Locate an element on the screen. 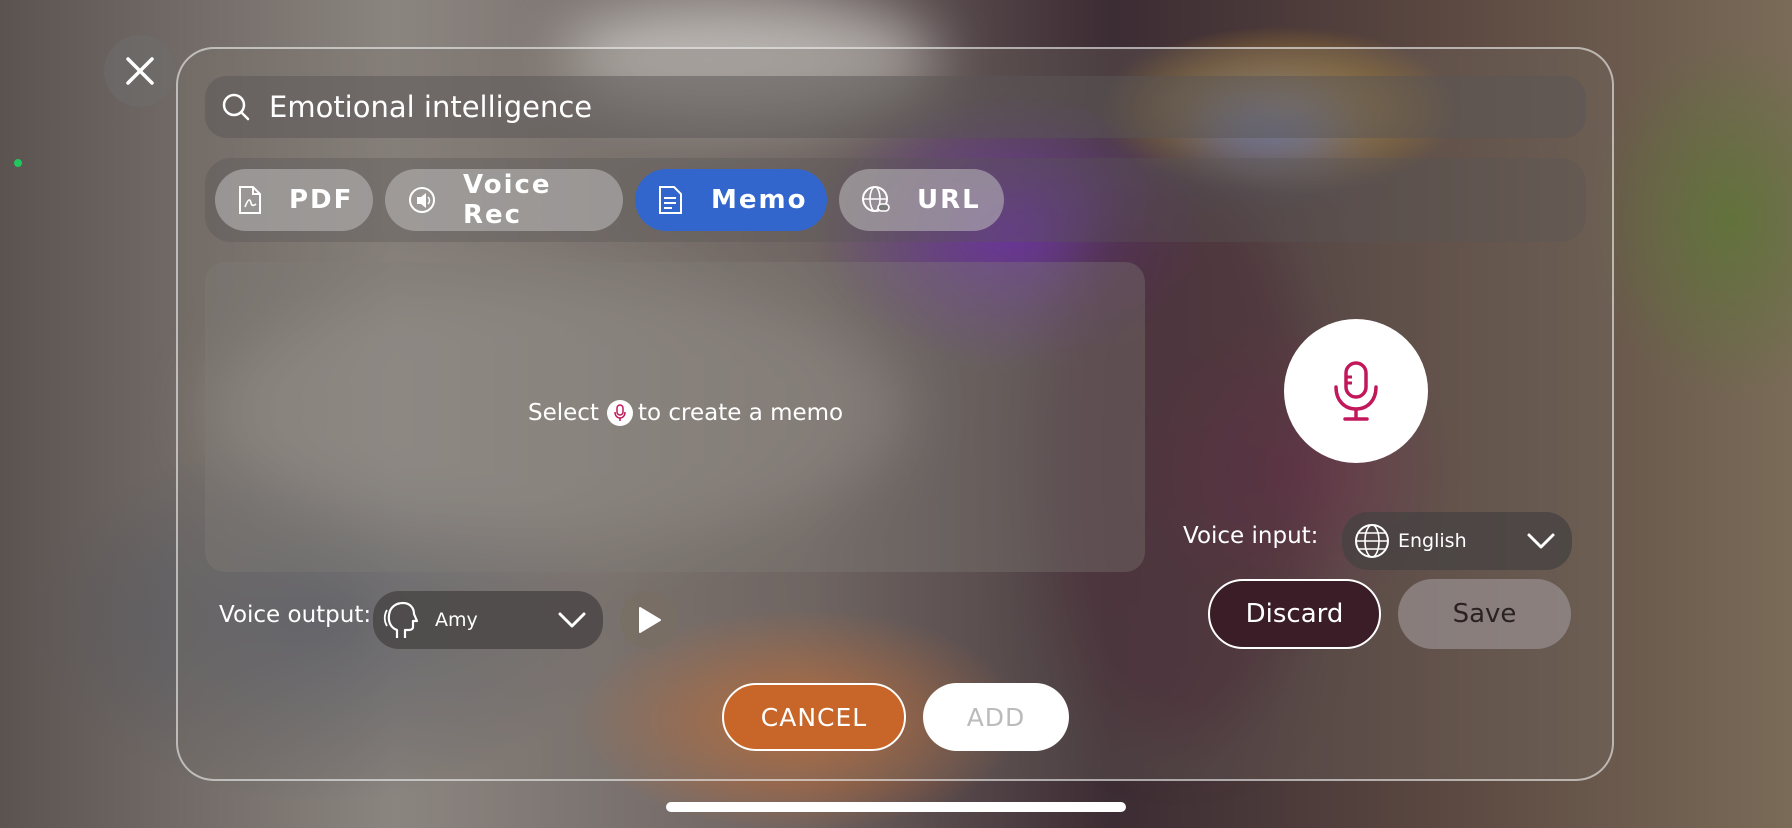  mic-icon is located at coordinates (1356, 391).